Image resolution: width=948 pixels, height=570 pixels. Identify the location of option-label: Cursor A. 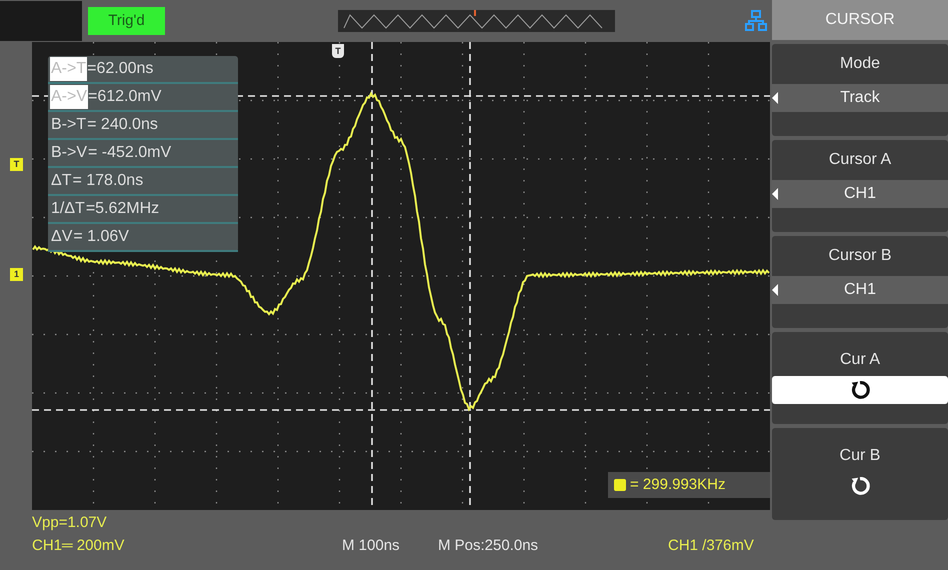
(860, 160).